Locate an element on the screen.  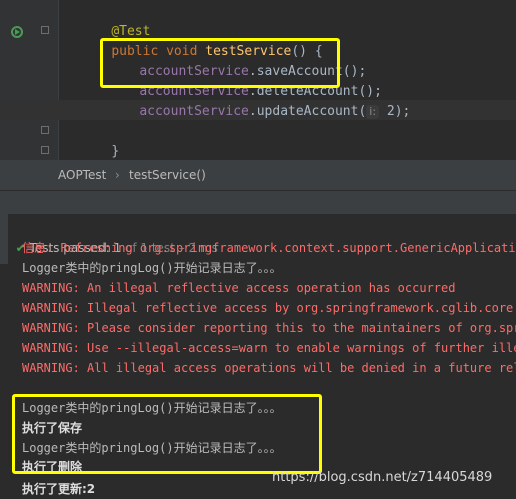
console-toolbar-strip is located at coordinates (4, 239).